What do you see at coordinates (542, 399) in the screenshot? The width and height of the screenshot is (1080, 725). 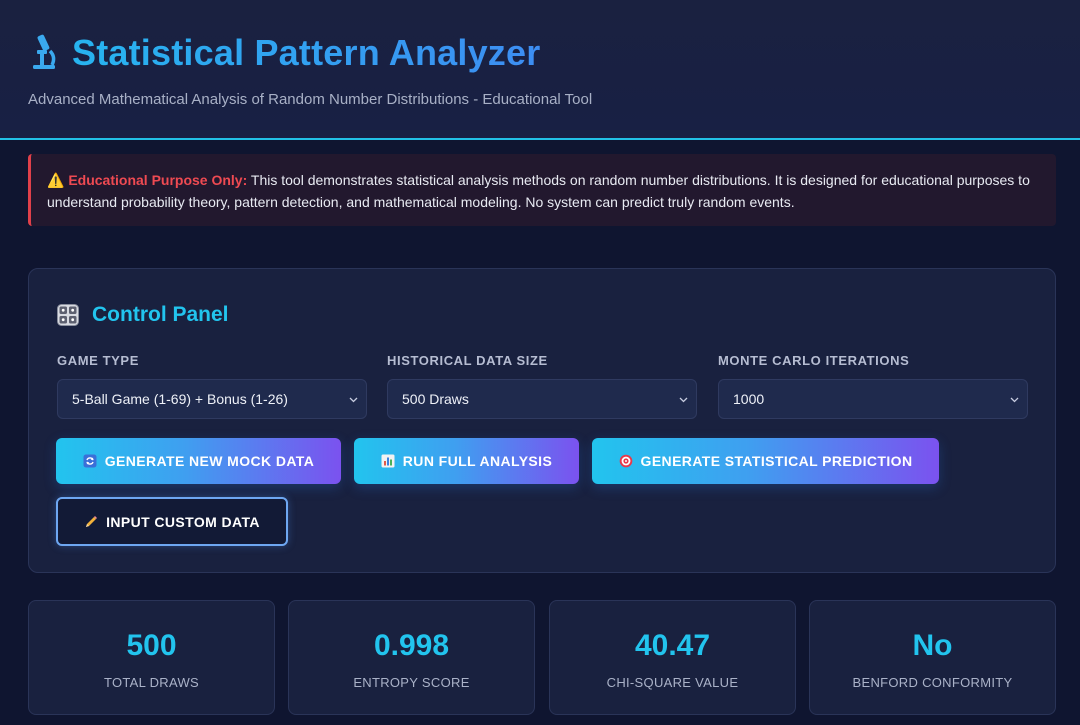 I see `data-size-select: 500 Draws` at bounding box center [542, 399].